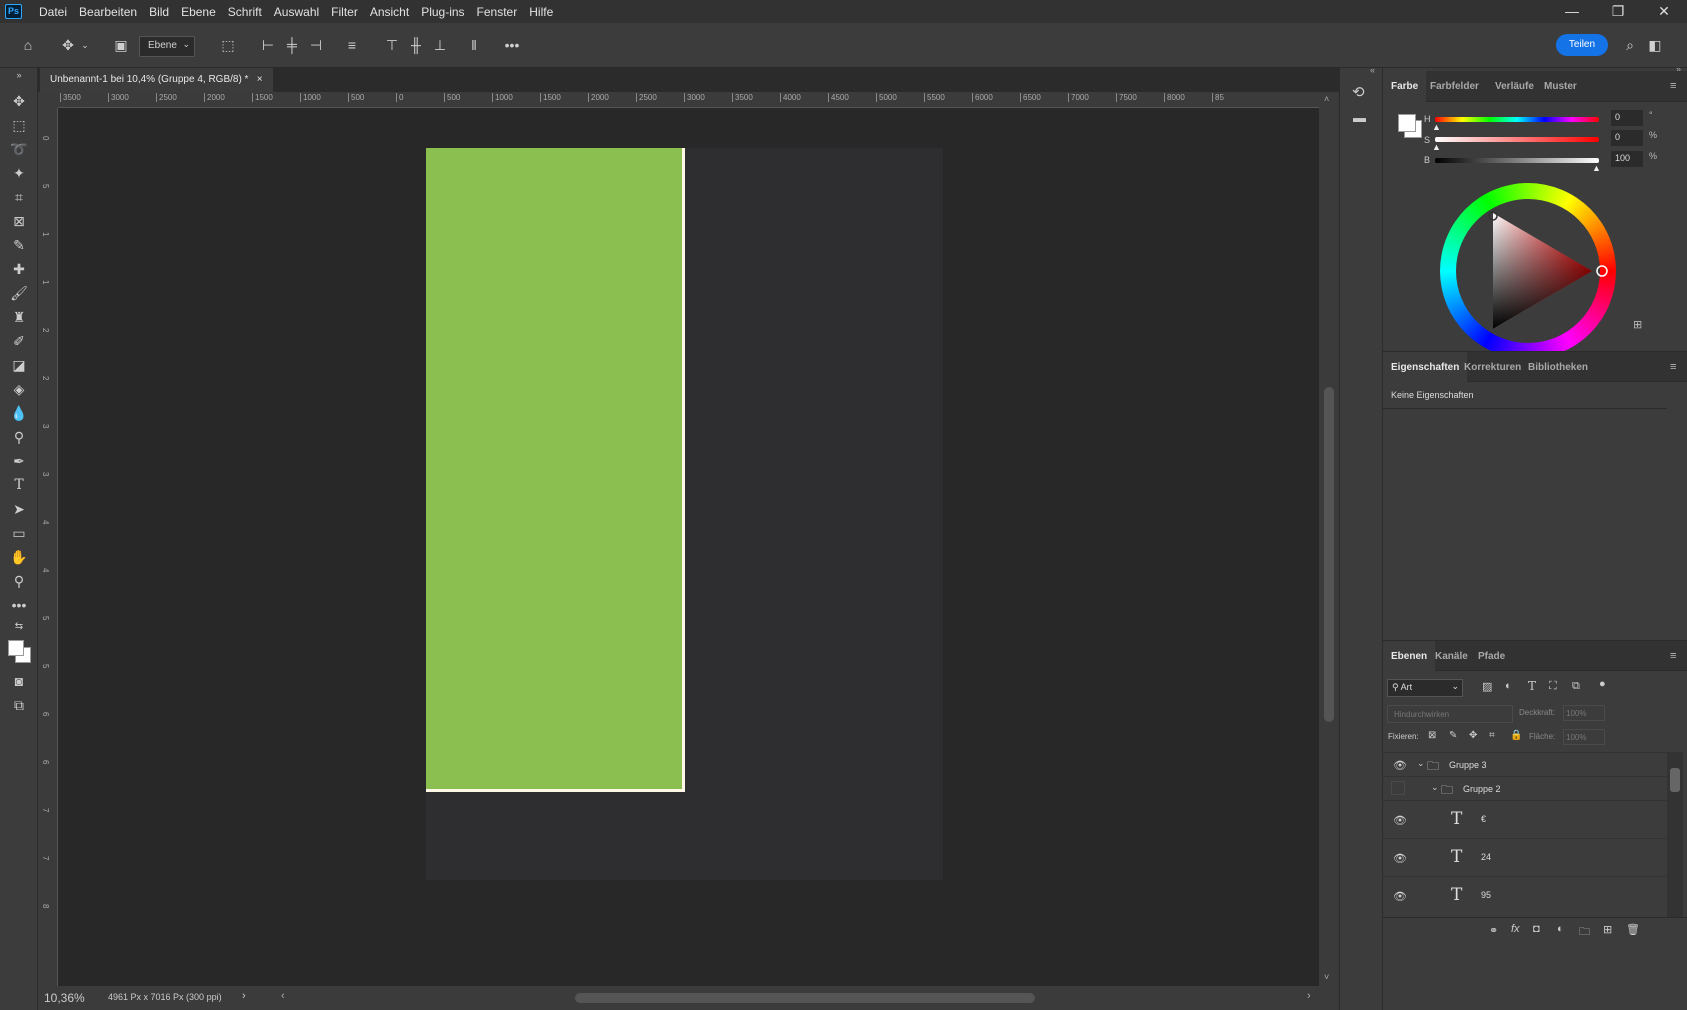  What do you see at coordinates (352, 45) in the screenshot?
I see `distribute-icon: ≡` at bounding box center [352, 45].